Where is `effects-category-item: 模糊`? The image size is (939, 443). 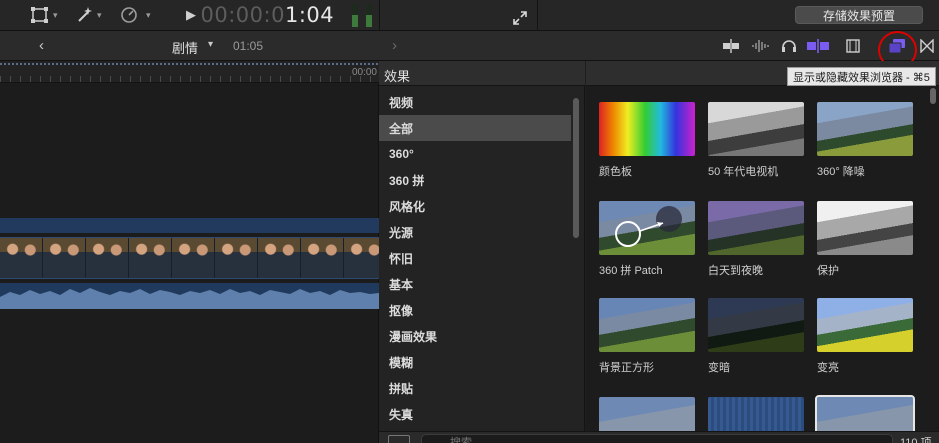 effects-category-item: 模糊 is located at coordinates (475, 362).